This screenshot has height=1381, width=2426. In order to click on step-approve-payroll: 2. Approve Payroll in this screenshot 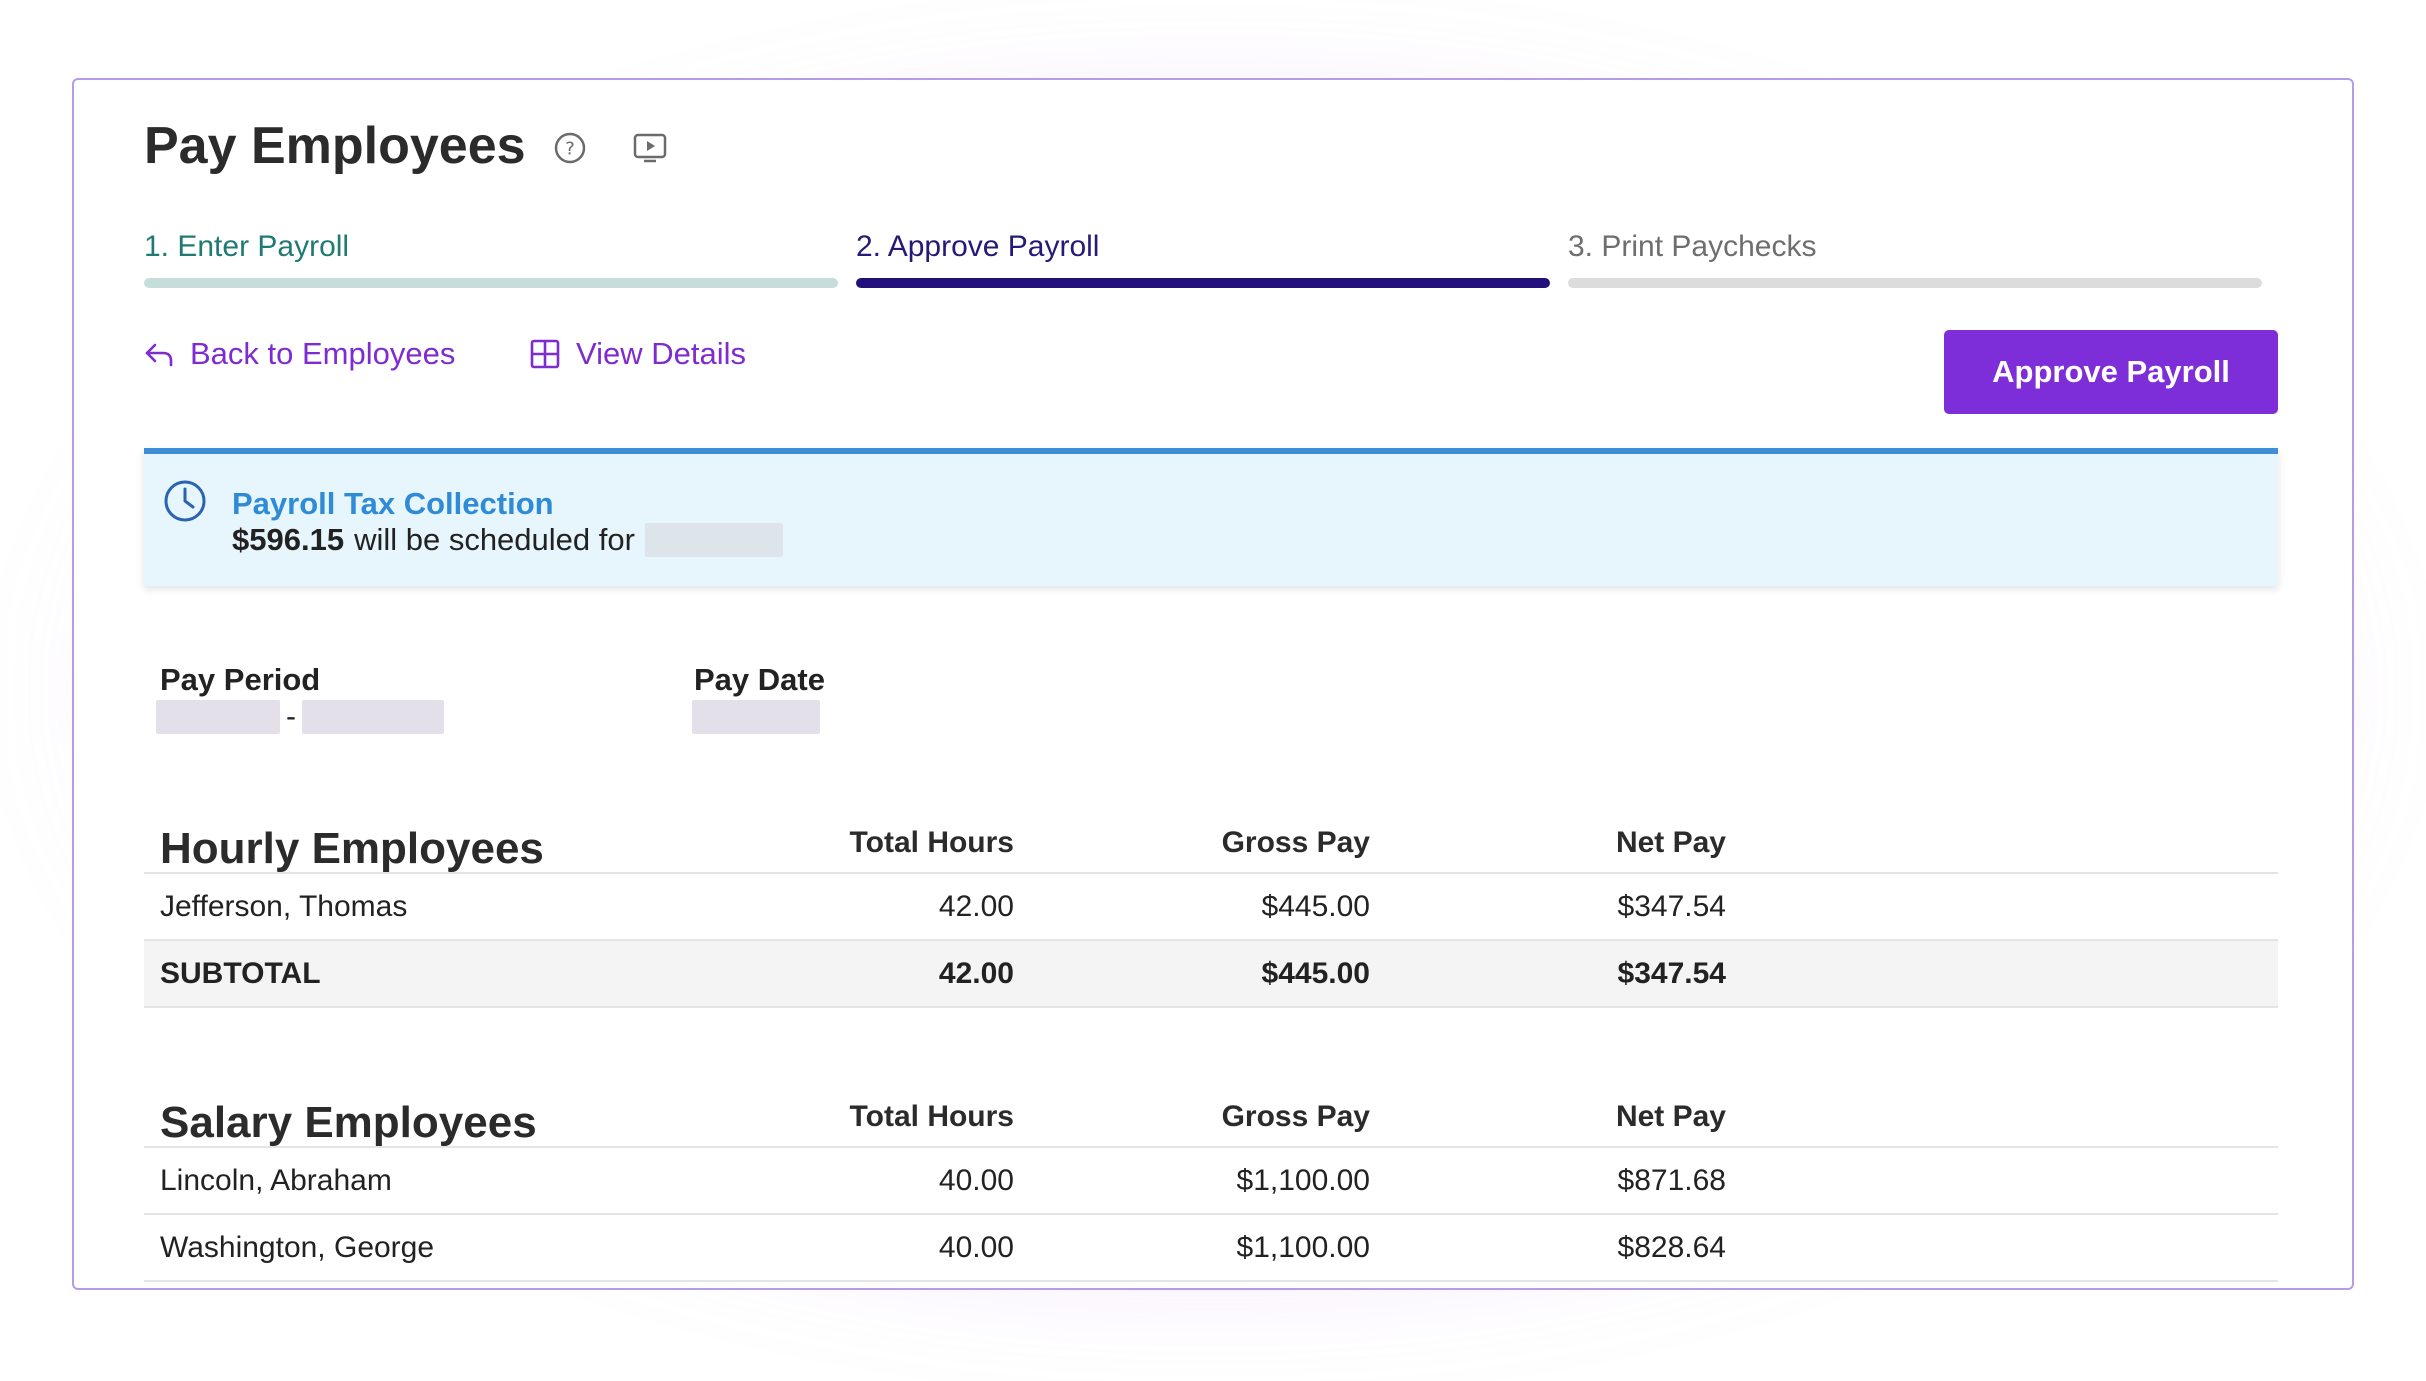, I will do `click(1203, 259)`.